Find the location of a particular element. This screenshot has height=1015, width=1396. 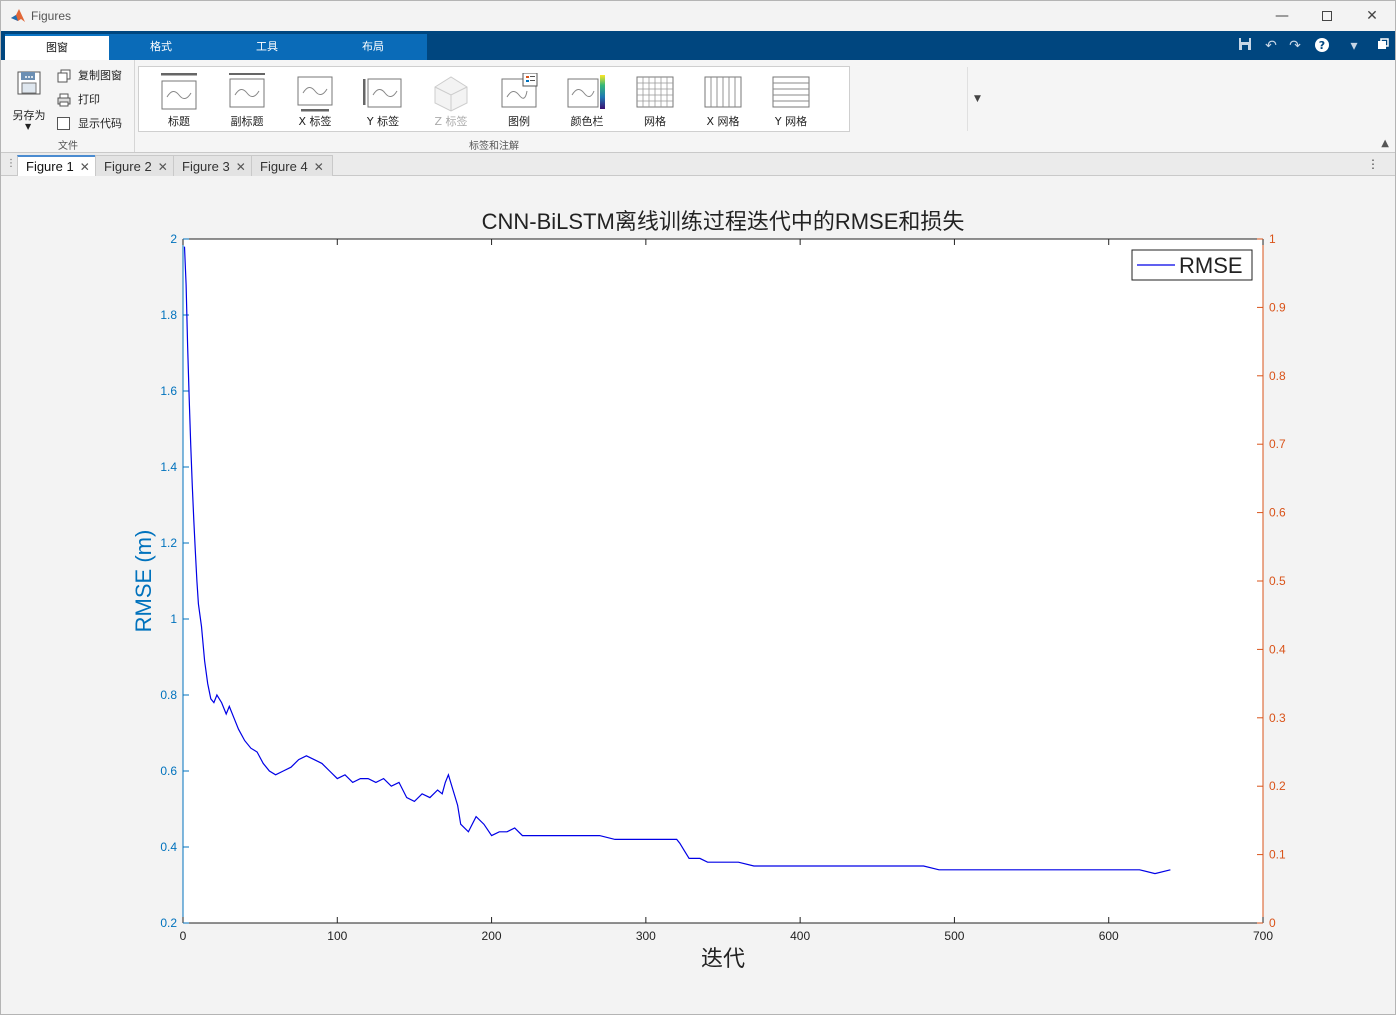

collapse-toolstrip-icon: ▲ is located at coordinates (1385, 143).